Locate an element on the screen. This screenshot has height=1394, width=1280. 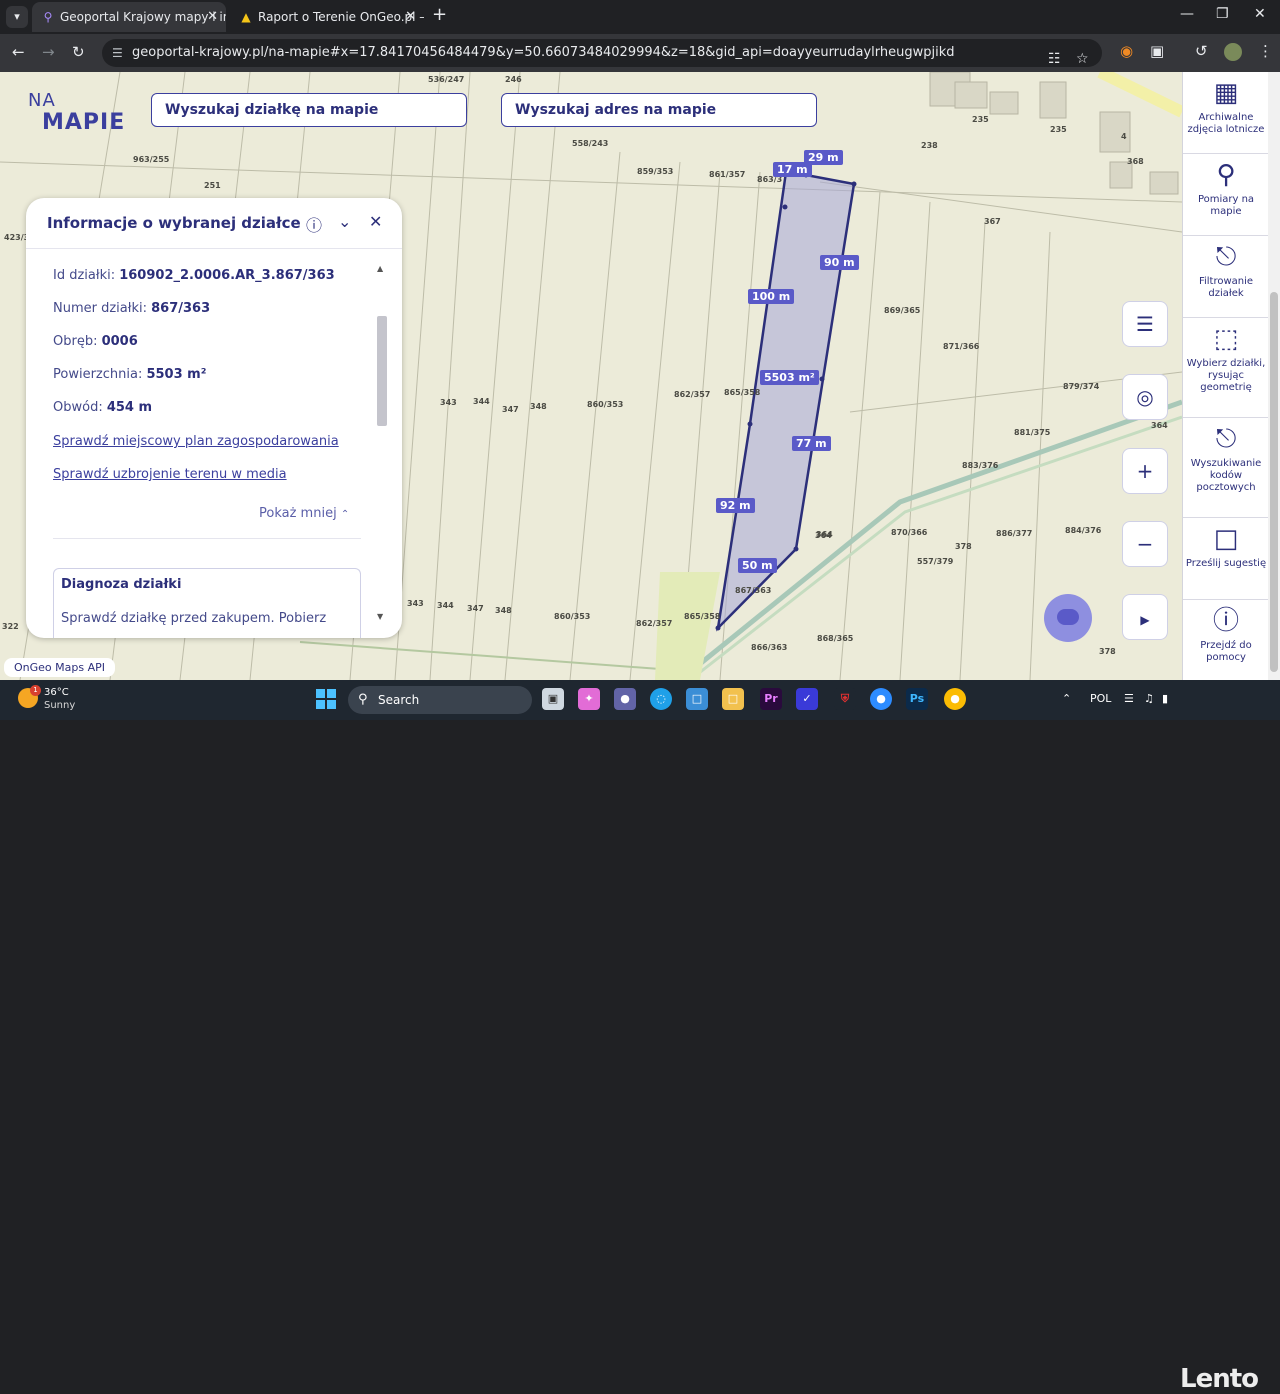
file-explorer-icon: □ is located at coordinates (733, 699).